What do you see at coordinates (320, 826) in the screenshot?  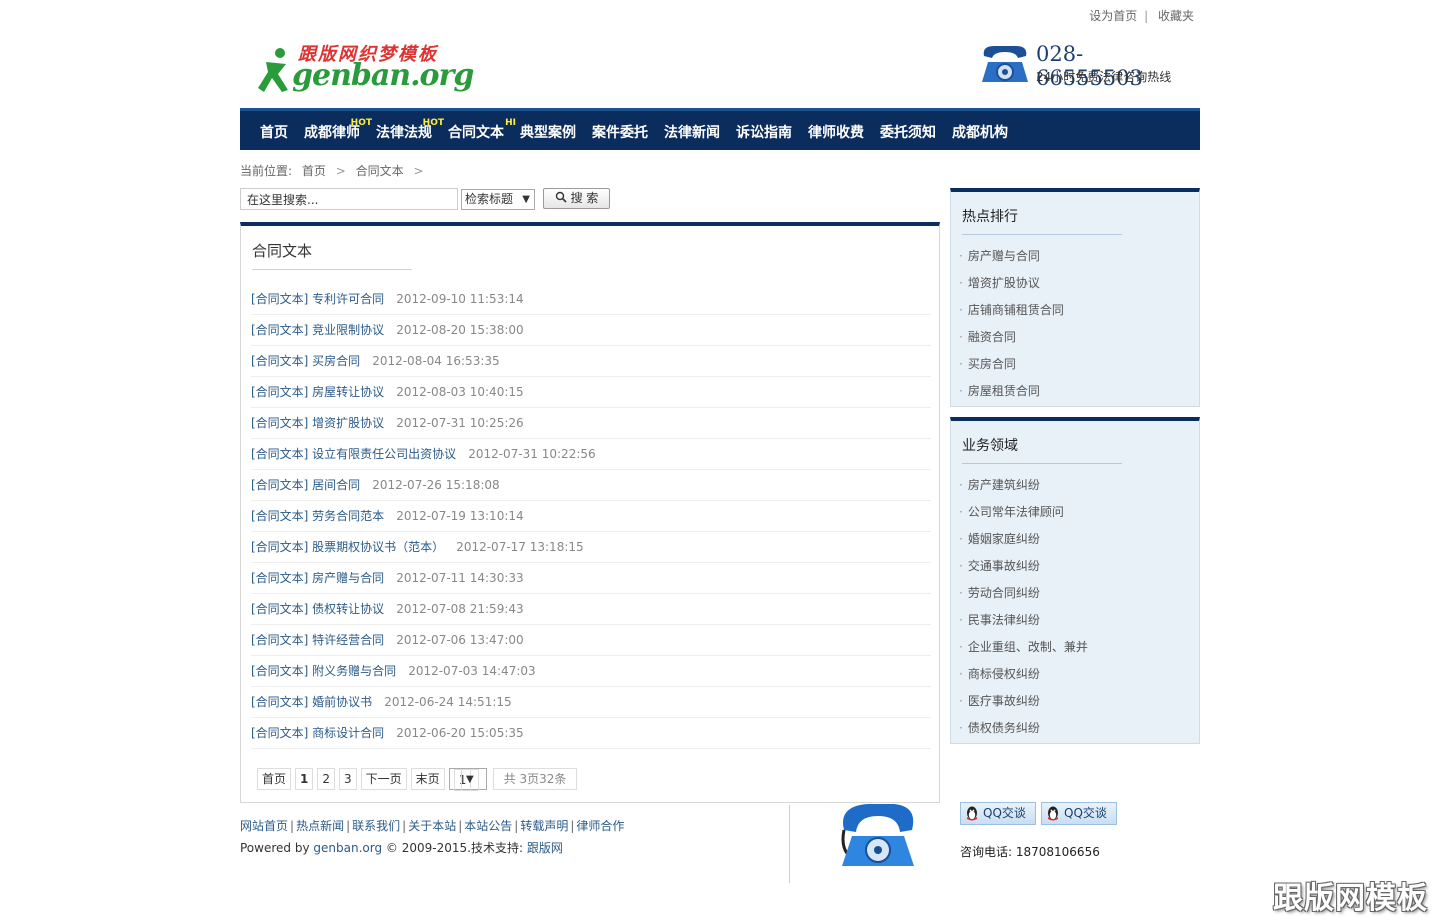 I see `footer-link-news: 热点新闻` at bounding box center [320, 826].